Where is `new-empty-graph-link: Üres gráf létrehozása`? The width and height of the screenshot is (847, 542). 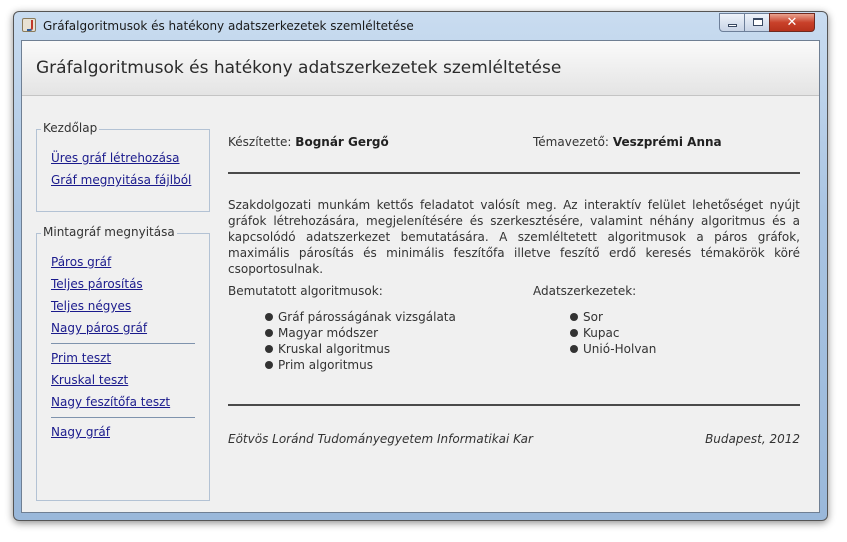
new-empty-graph-link: Üres gráf létrehozása is located at coordinates (115, 158).